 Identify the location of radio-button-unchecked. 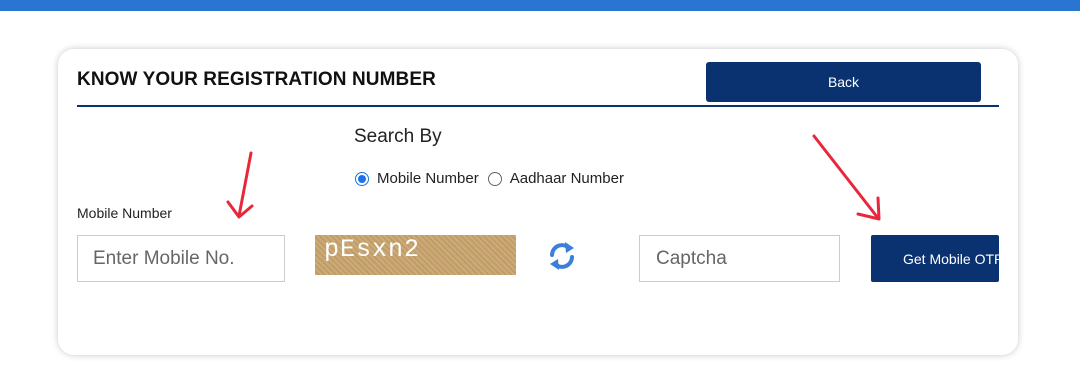
(494, 178).